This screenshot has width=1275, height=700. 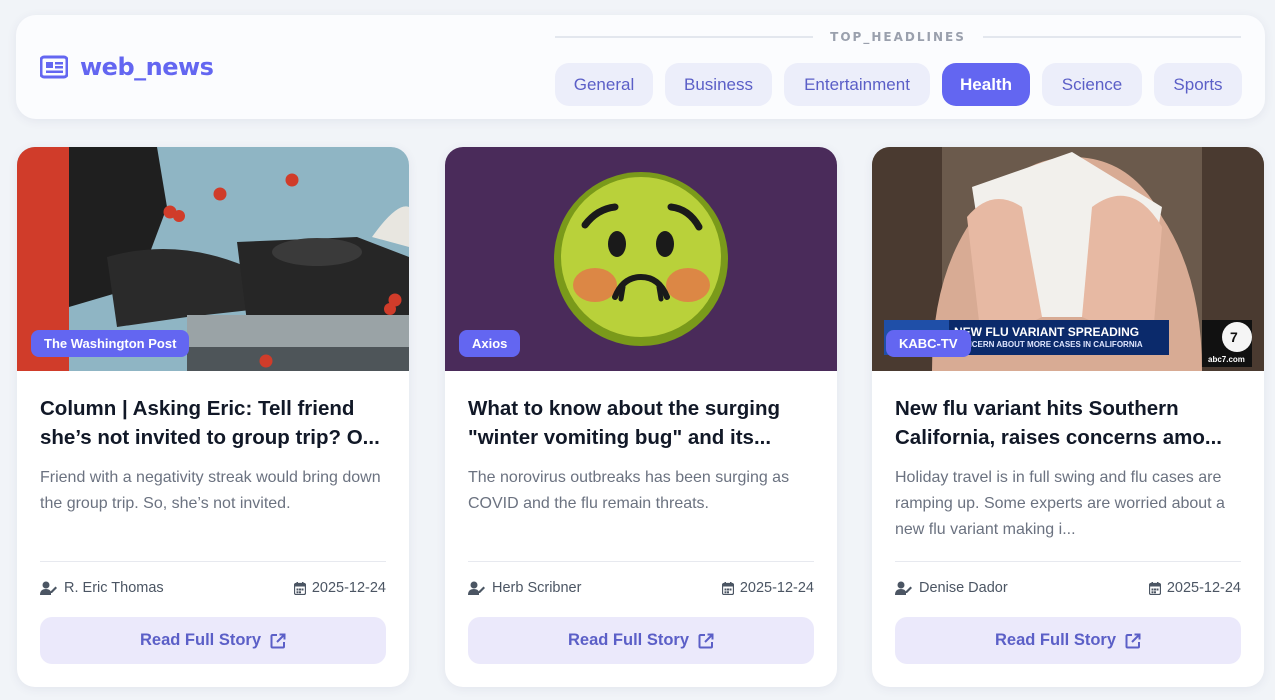 What do you see at coordinates (857, 84) in the screenshot?
I see `tab-entertainment: Entertainment` at bounding box center [857, 84].